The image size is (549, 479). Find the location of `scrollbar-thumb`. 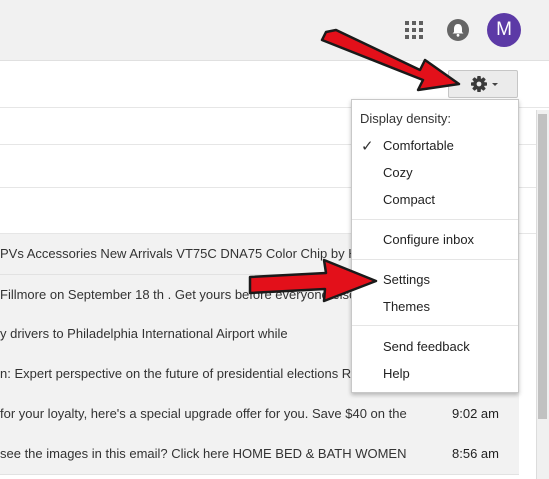

scrollbar-thumb is located at coordinates (542, 266).